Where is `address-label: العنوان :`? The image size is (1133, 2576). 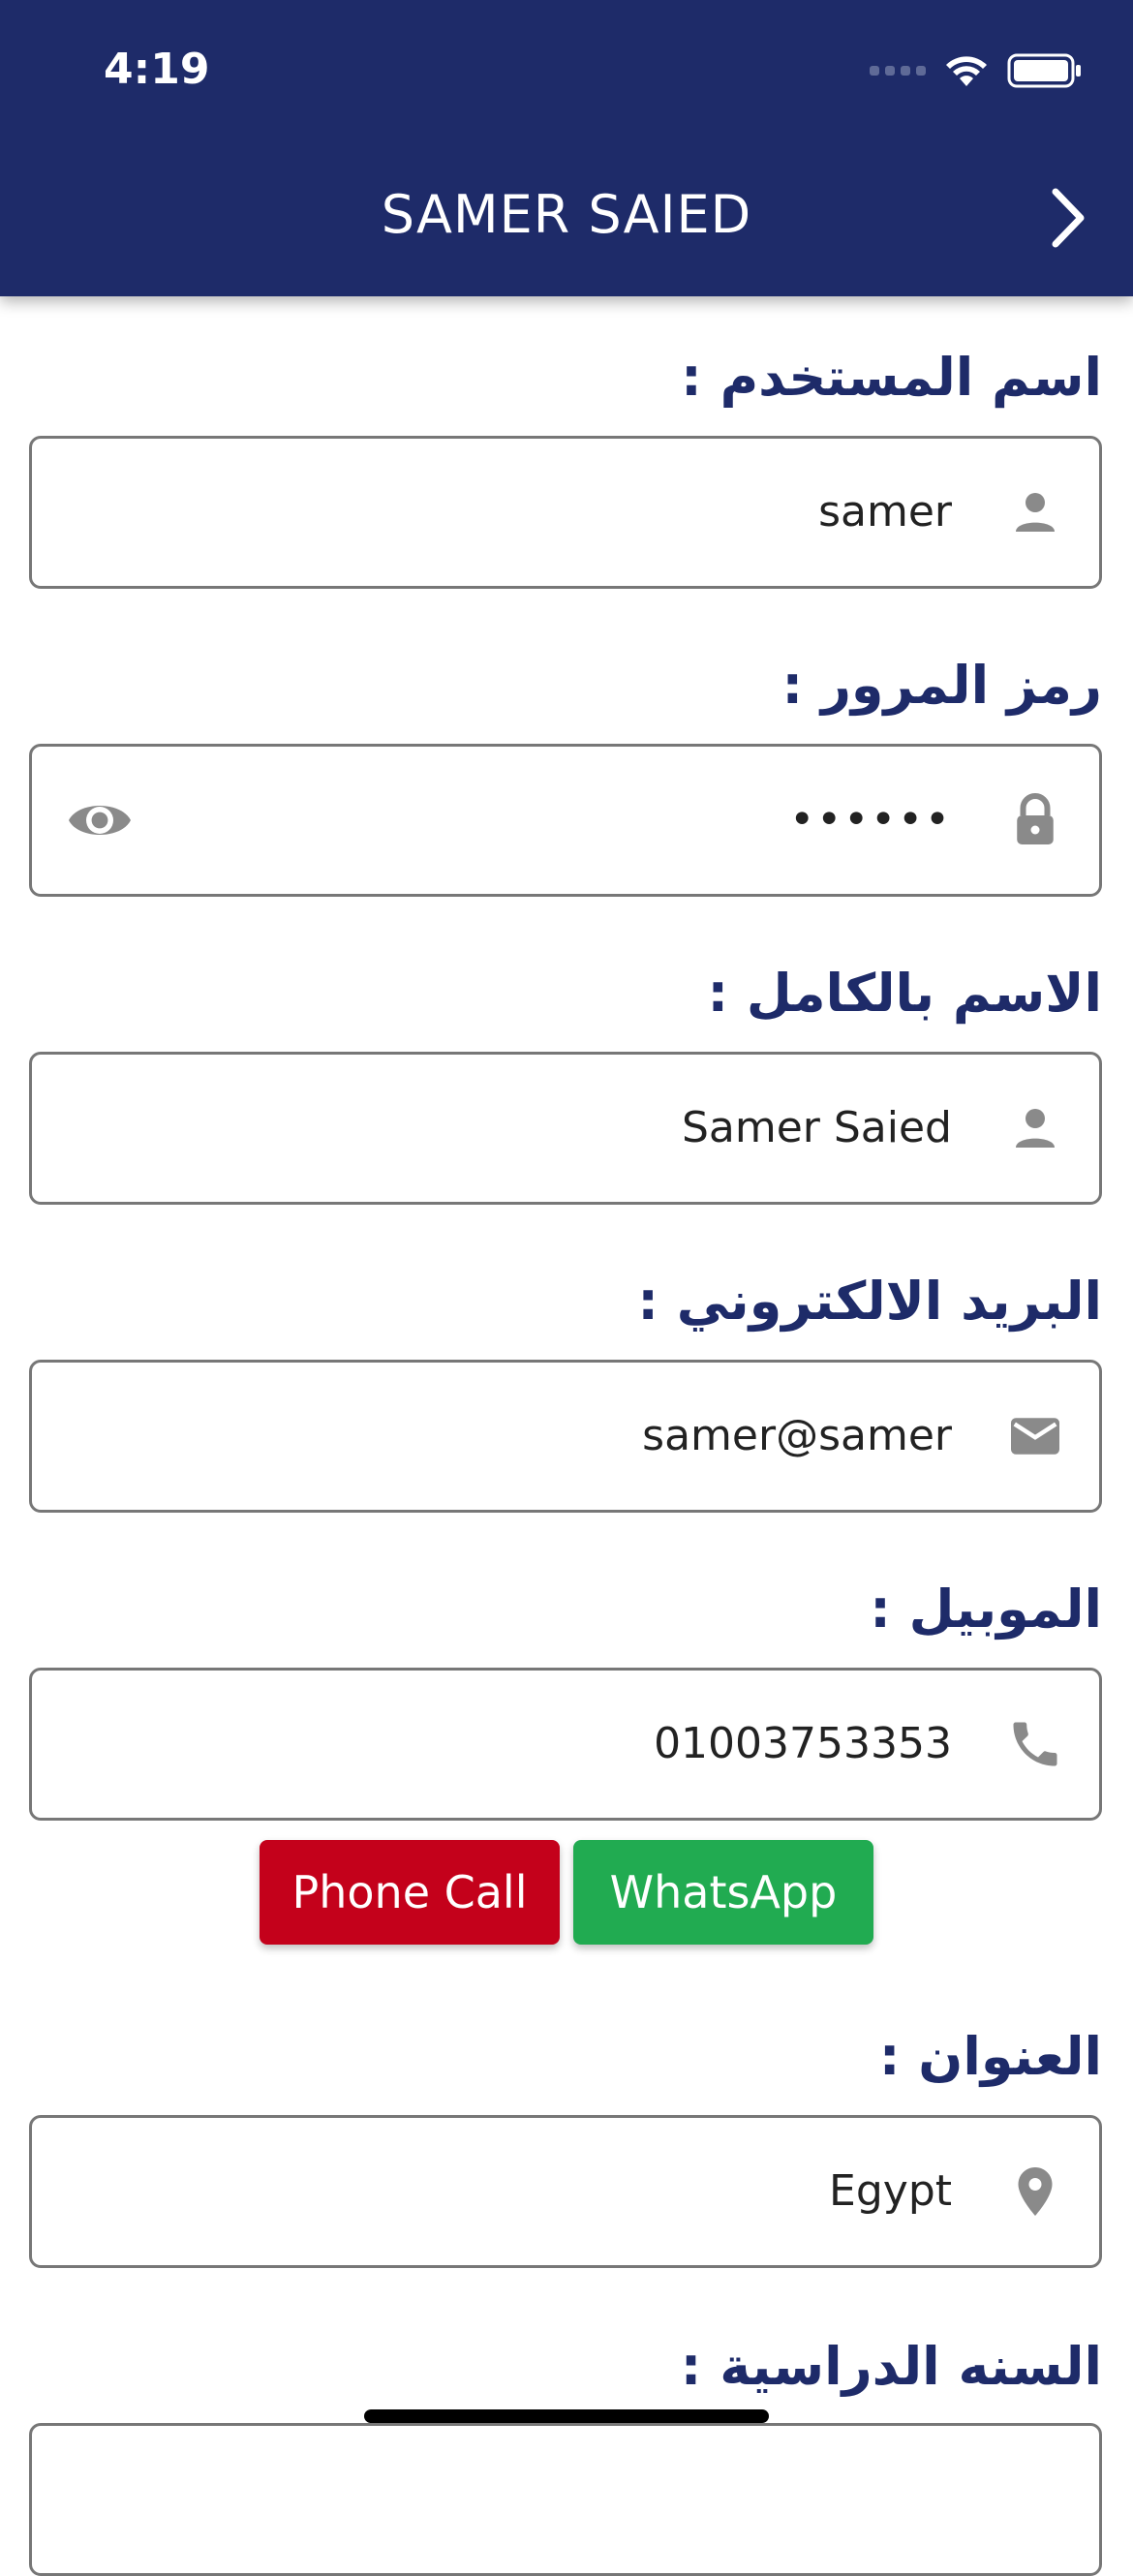
address-label: العنوان : is located at coordinates (990, 2056).